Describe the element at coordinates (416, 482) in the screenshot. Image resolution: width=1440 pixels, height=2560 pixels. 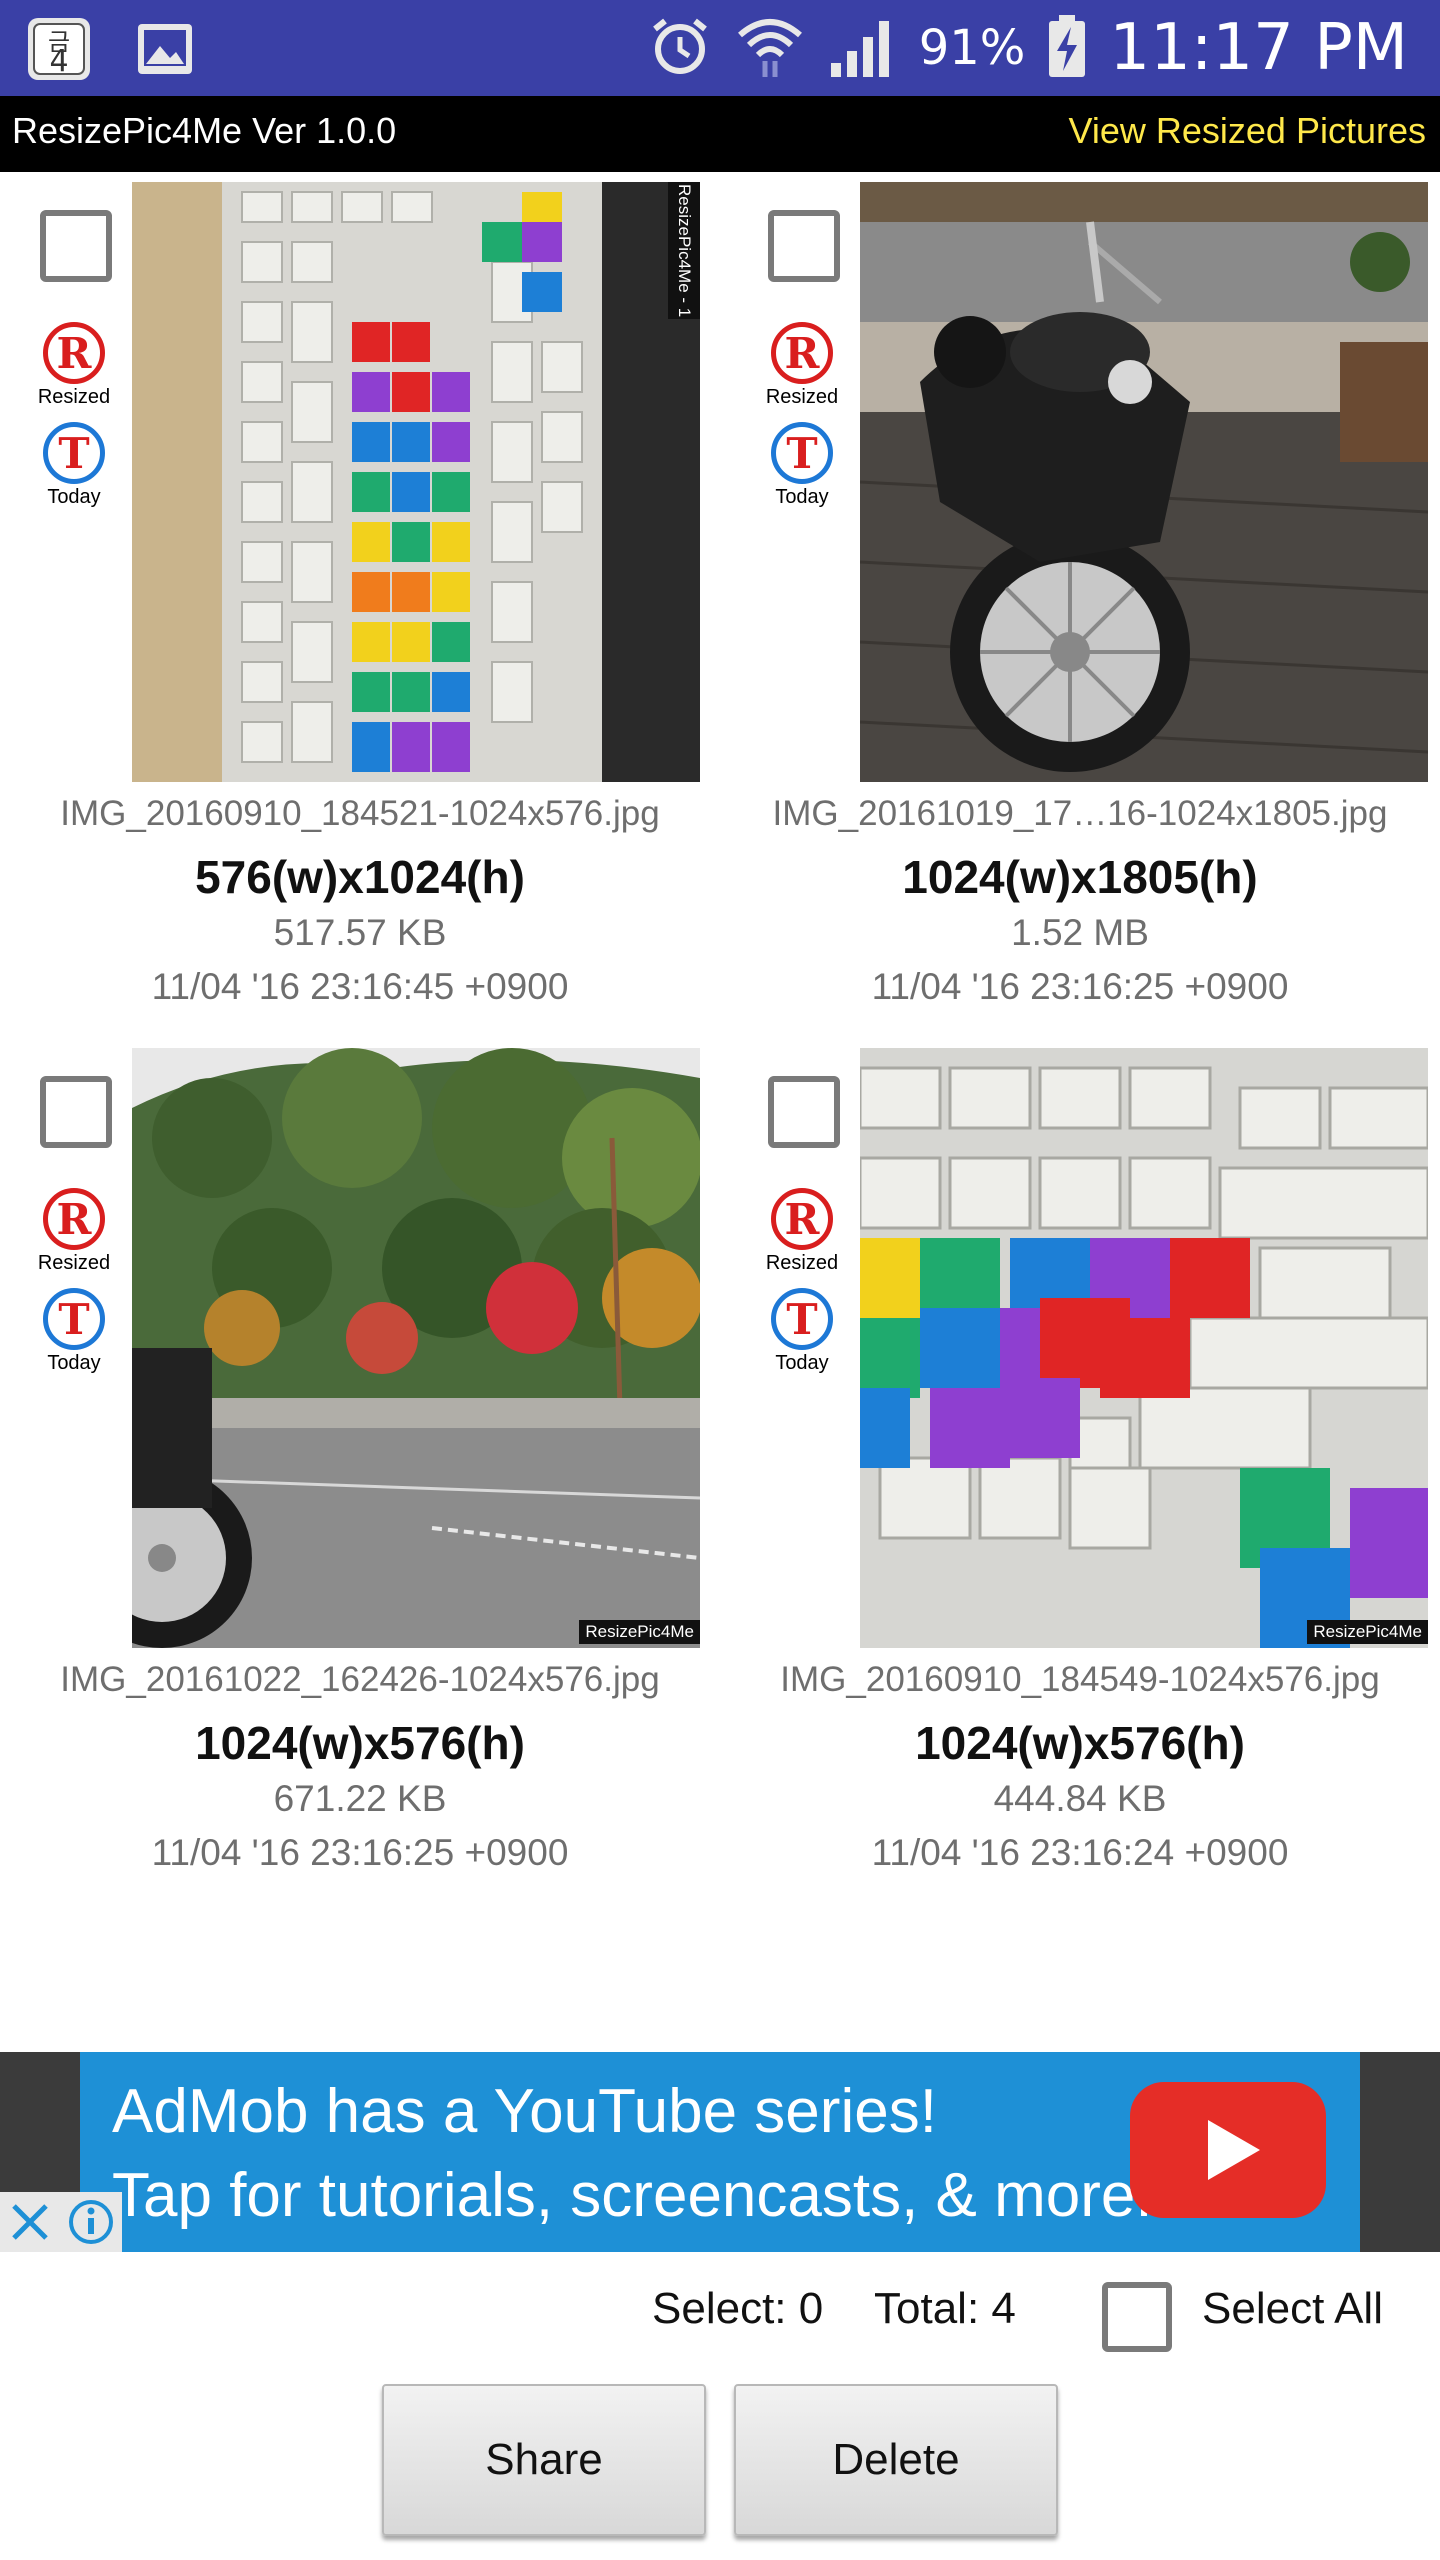
I see `picture-thumbnail: ResizePic4Me - 1` at that location.